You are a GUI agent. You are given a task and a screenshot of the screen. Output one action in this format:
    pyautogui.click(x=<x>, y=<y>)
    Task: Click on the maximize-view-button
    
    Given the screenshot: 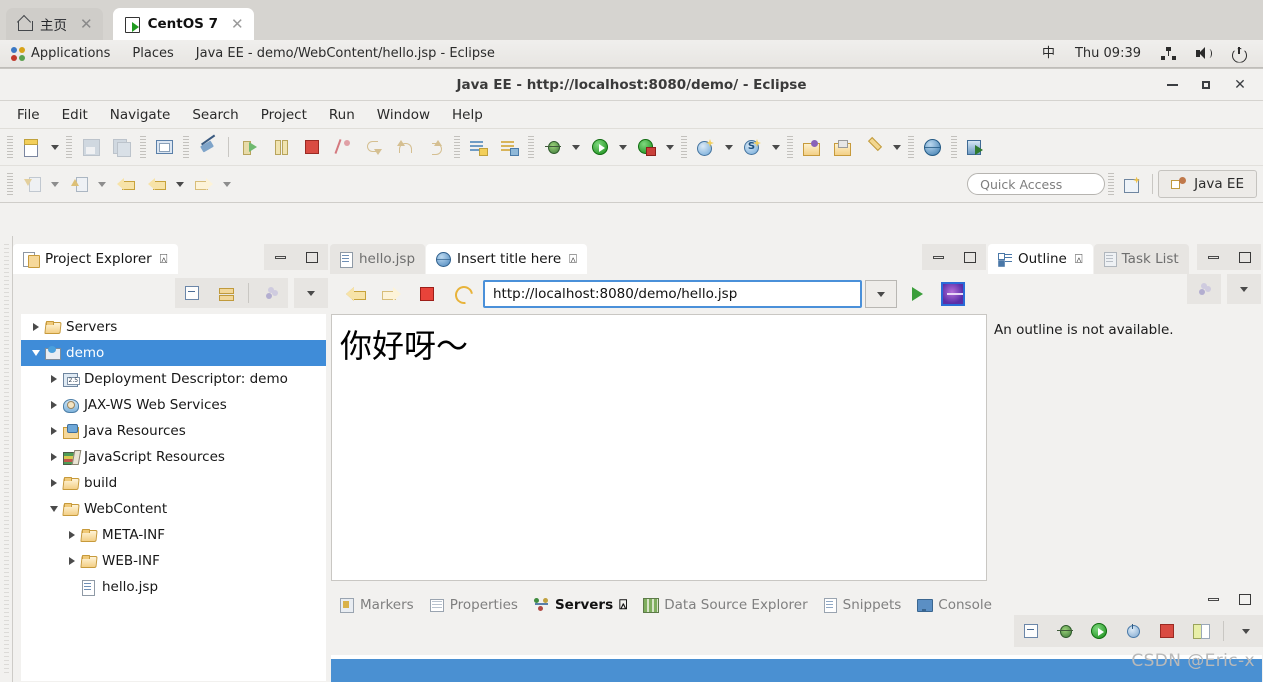 What is the action you would take?
    pyautogui.click(x=312, y=257)
    